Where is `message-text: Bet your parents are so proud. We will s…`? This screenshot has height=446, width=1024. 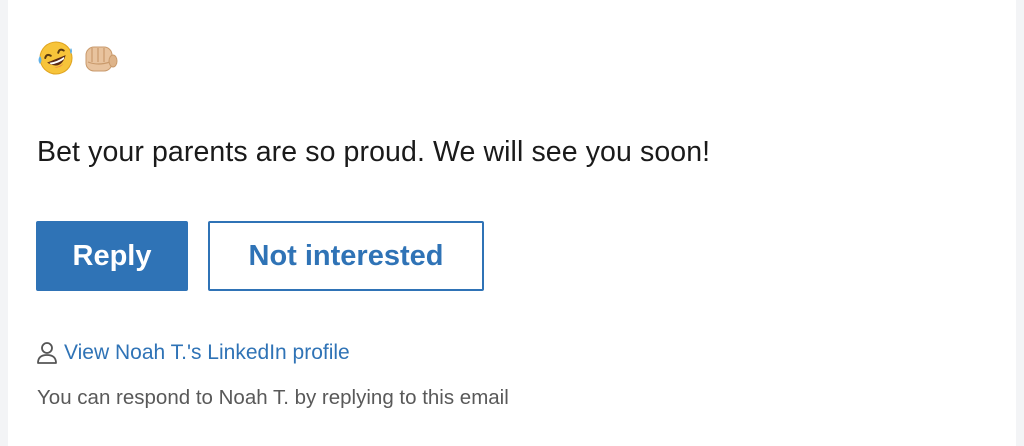 message-text: Bet your parents are so proud. We will s… is located at coordinates (374, 152).